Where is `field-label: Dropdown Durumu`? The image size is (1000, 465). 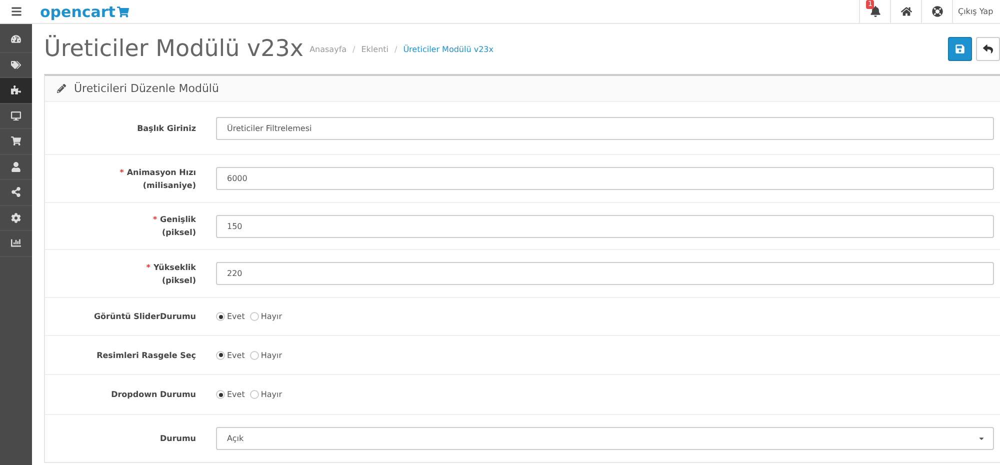
field-label: Dropdown Durumu is located at coordinates (153, 395).